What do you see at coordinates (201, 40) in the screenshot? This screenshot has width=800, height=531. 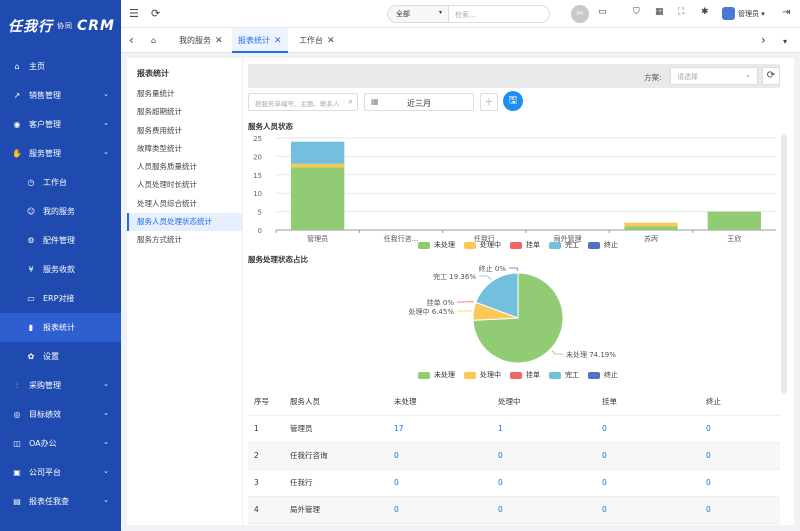 I see `tab-my-service: 我的服务 ✕` at bounding box center [201, 40].